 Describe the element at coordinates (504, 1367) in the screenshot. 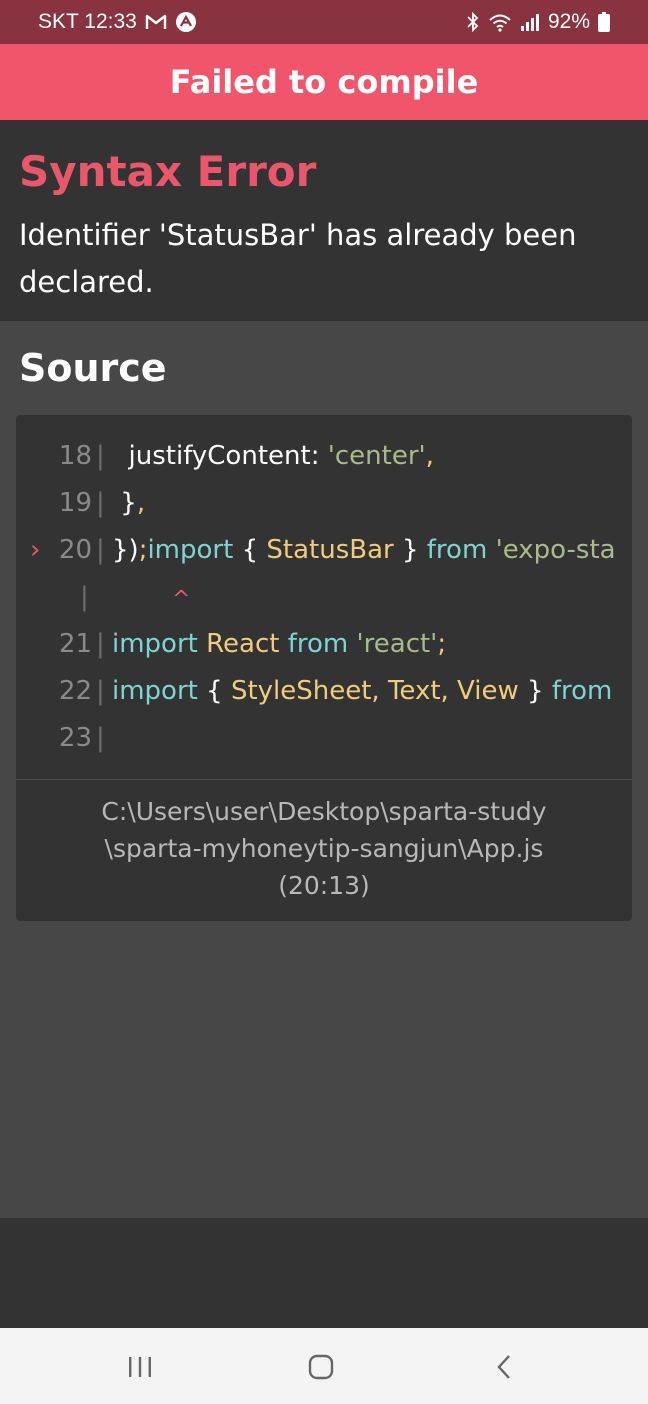

I see `back-icon` at that location.